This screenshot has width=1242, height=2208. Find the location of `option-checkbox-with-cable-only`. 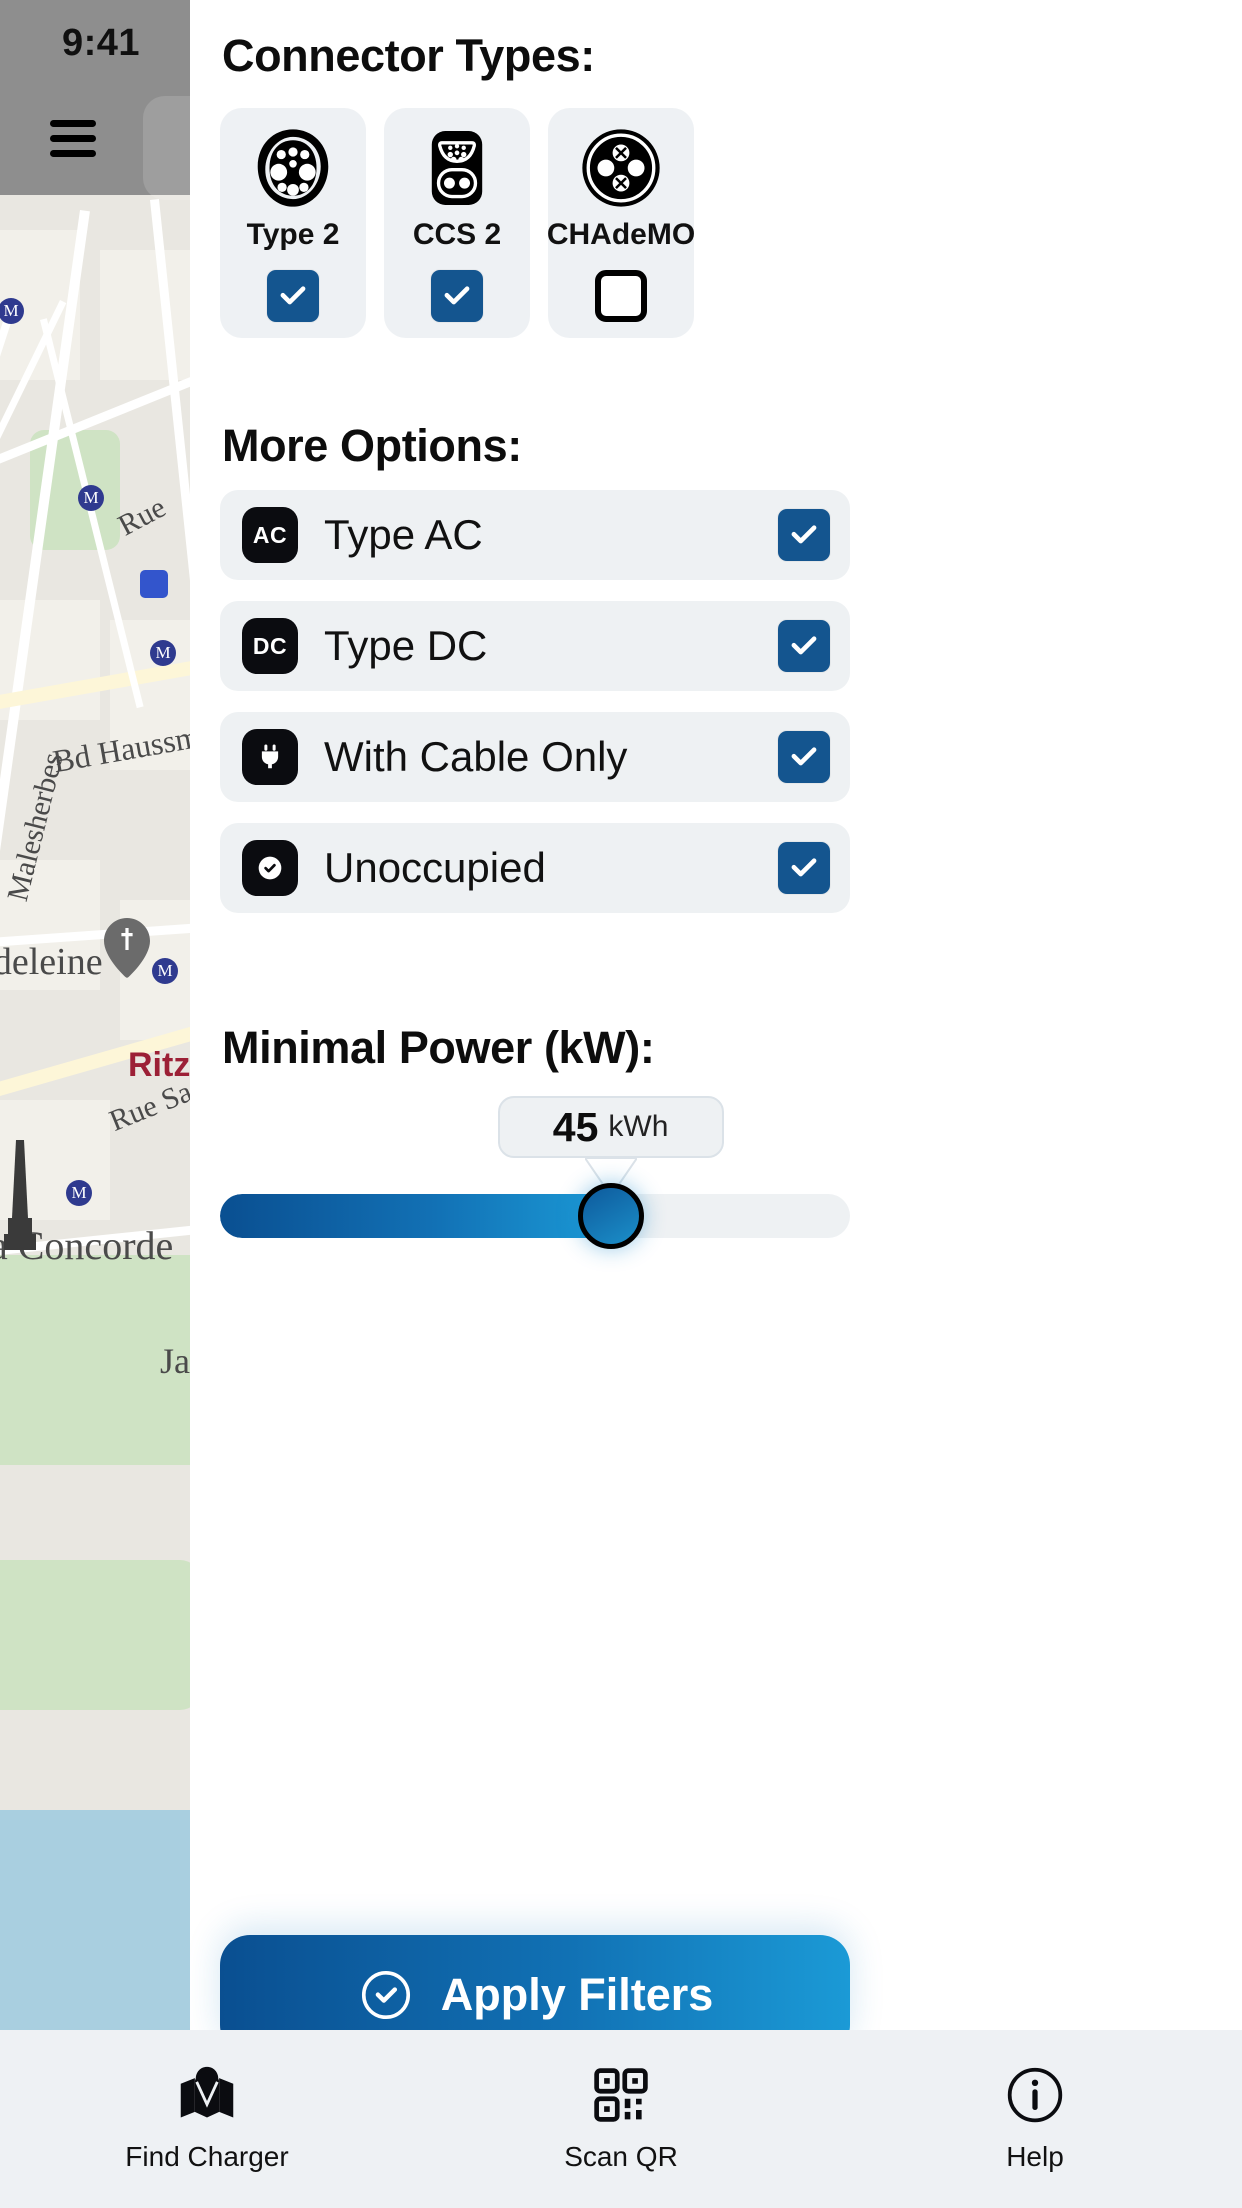

option-checkbox-with-cable-only is located at coordinates (804, 757).